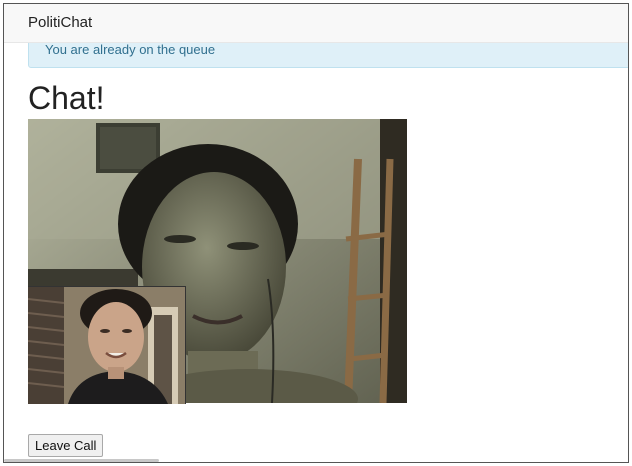 The width and height of the screenshot is (632, 466). Describe the element at coordinates (81, 460) in the screenshot. I see `horizontal-scrollbar` at that location.